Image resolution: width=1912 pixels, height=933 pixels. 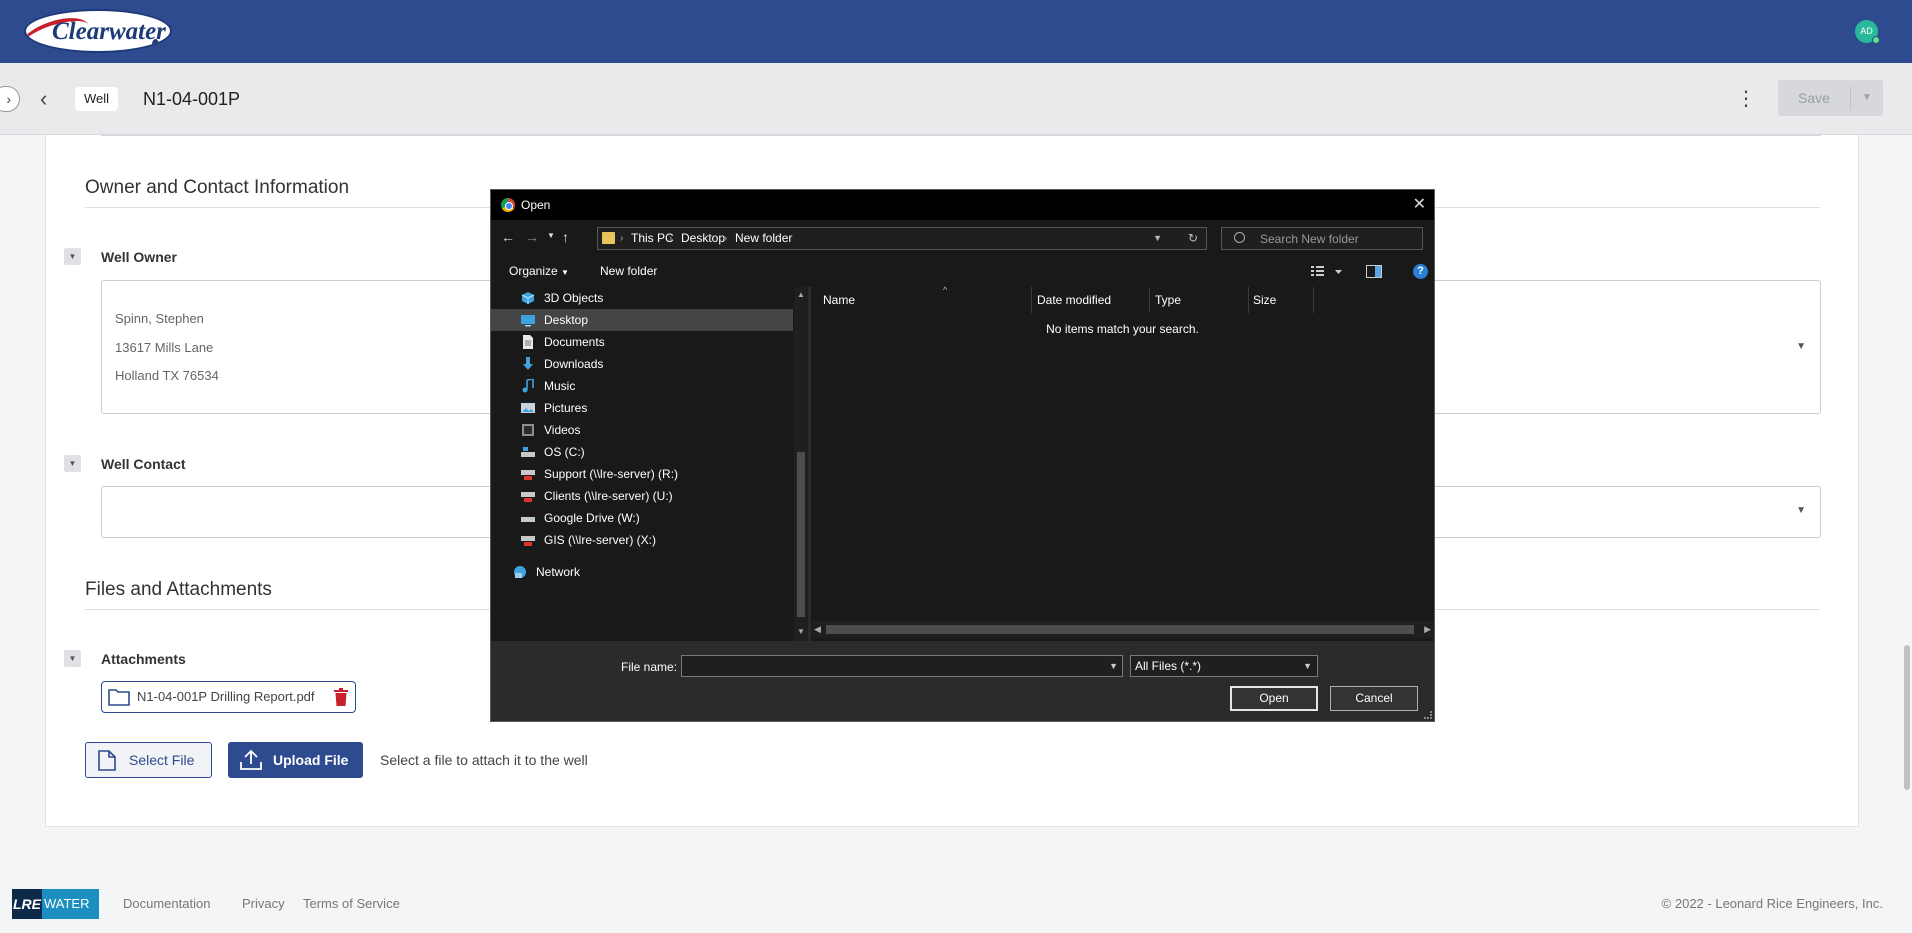 What do you see at coordinates (892, 666) in the screenshot?
I see `file-name-input` at bounding box center [892, 666].